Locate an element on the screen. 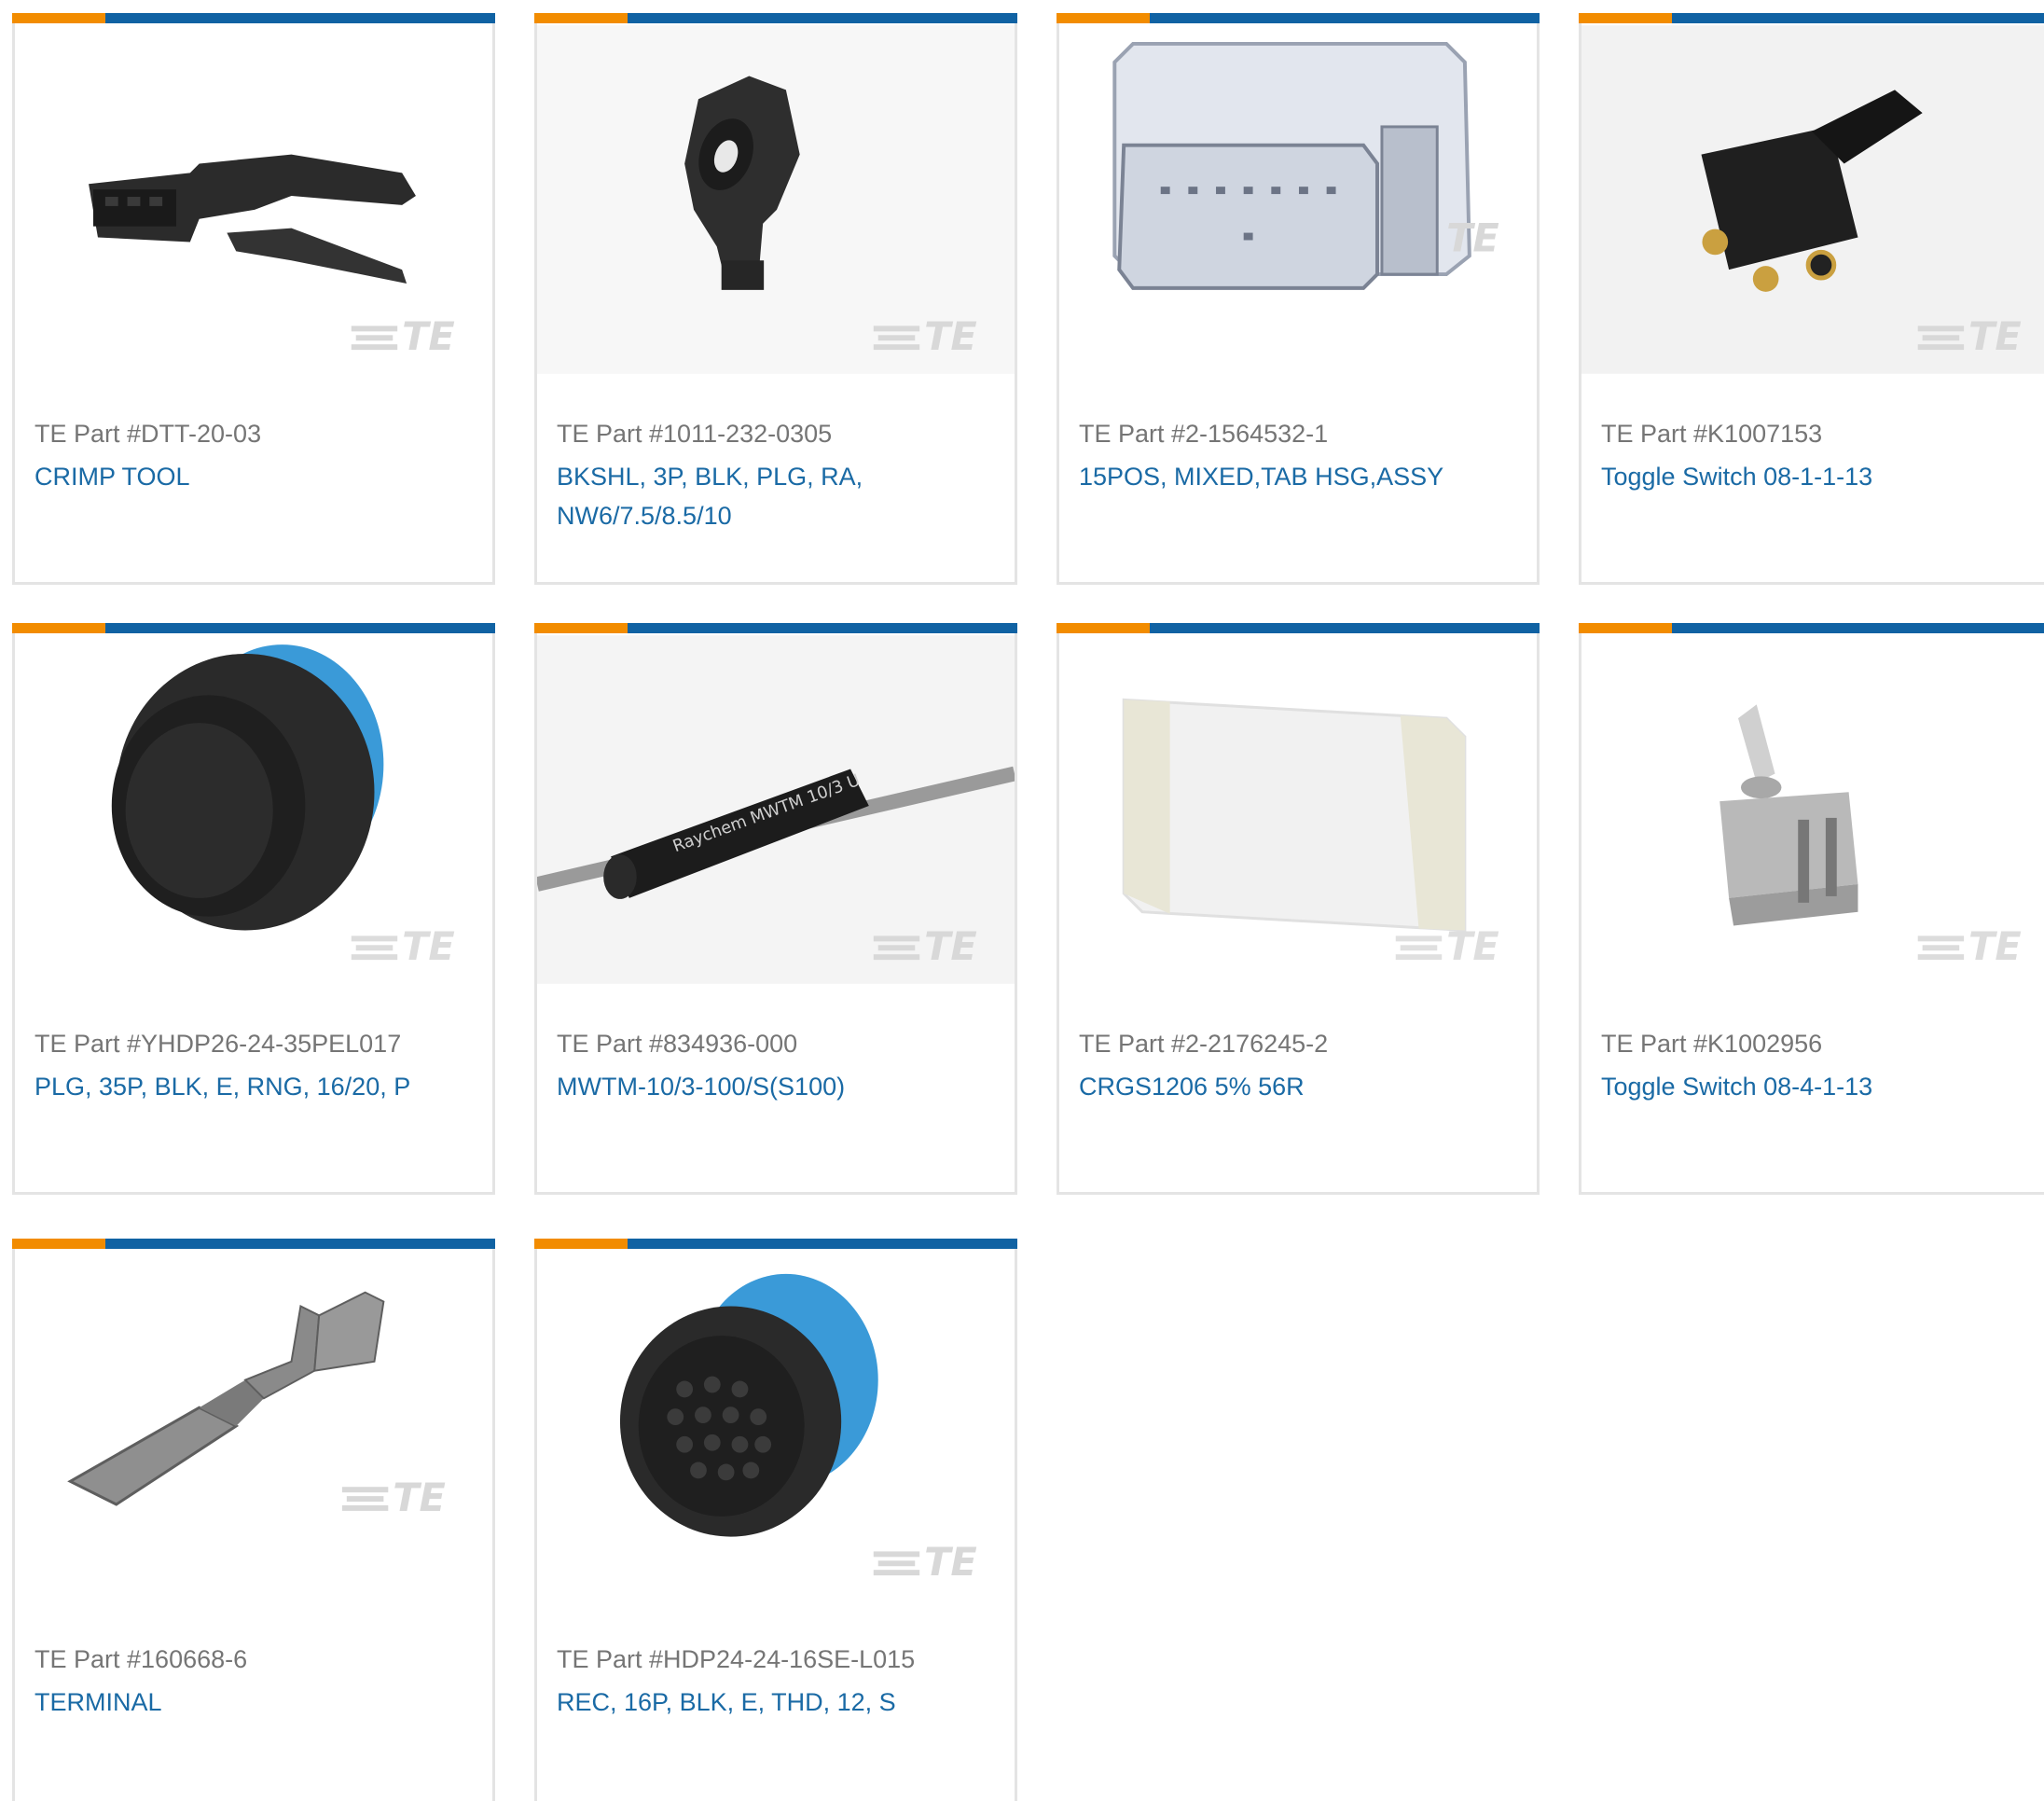 The height and width of the screenshot is (1801, 2044). part-number: TE Part #834936-000 is located at coordinates (677, 1044).